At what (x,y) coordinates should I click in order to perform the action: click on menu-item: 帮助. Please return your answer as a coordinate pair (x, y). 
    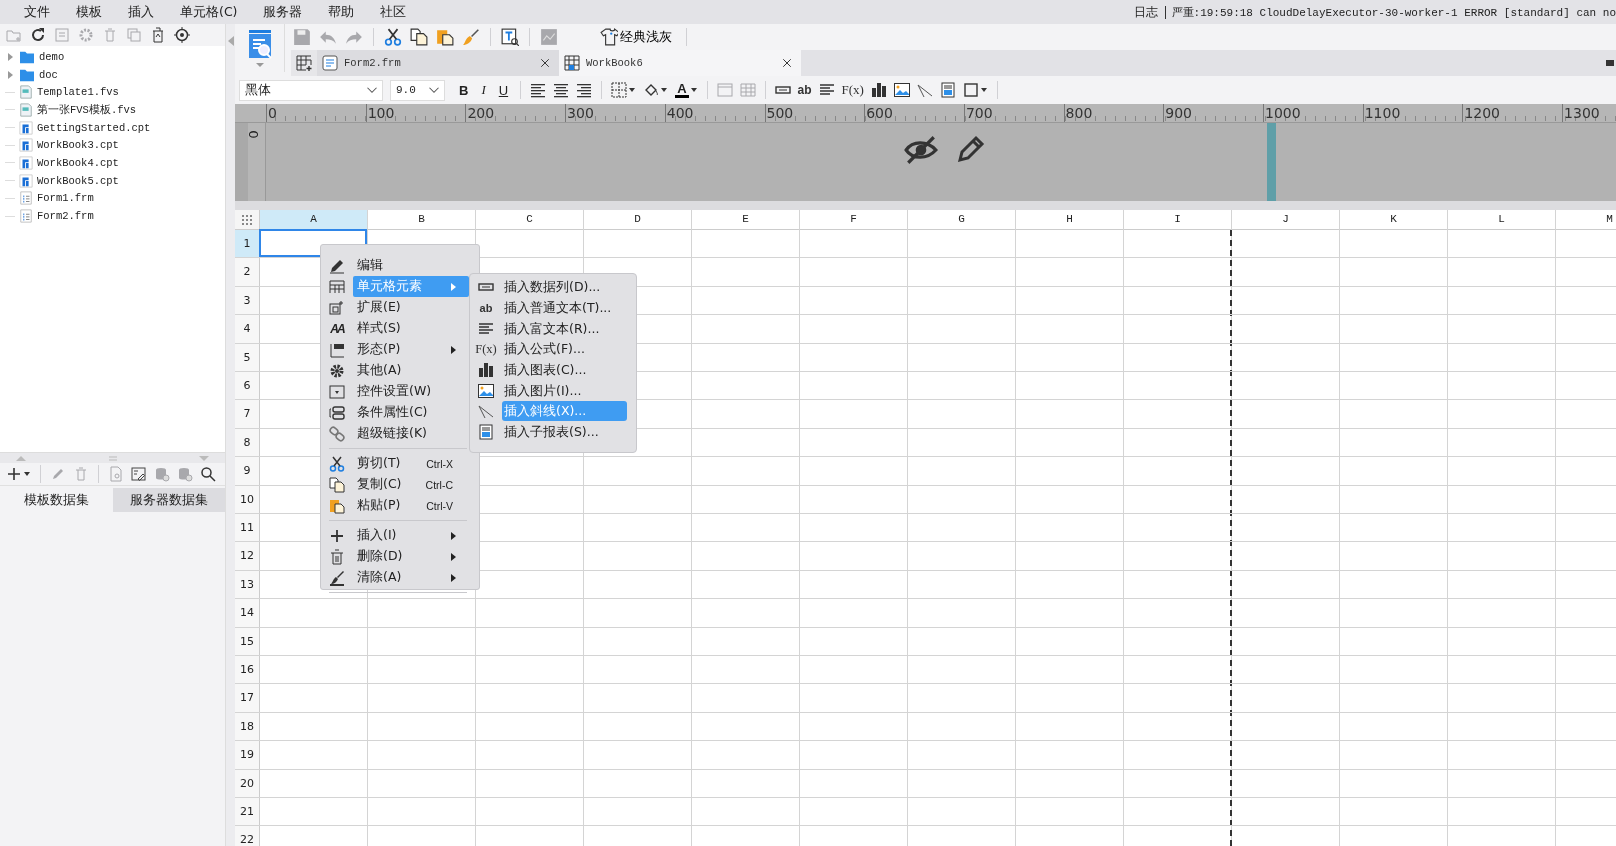
    Looking at the image, I should click on (341, 12).